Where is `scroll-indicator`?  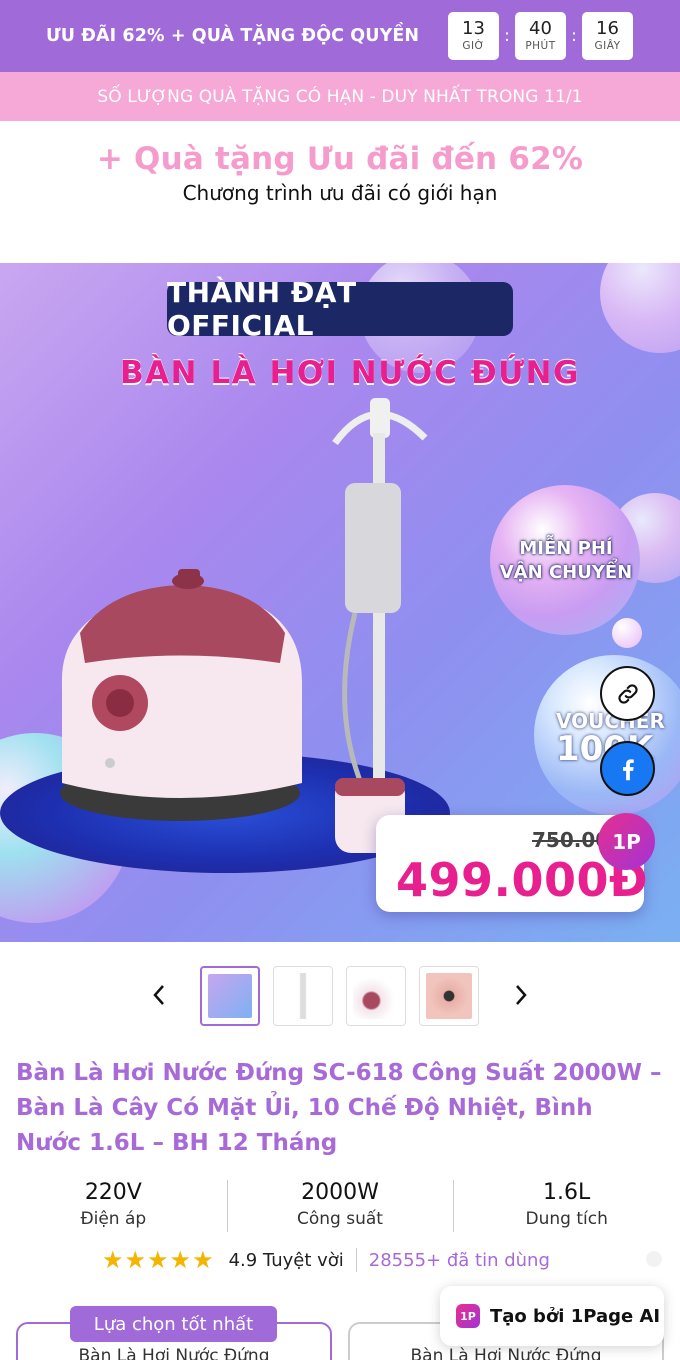 scroll-indicator is located at coordinates (654, 1259).